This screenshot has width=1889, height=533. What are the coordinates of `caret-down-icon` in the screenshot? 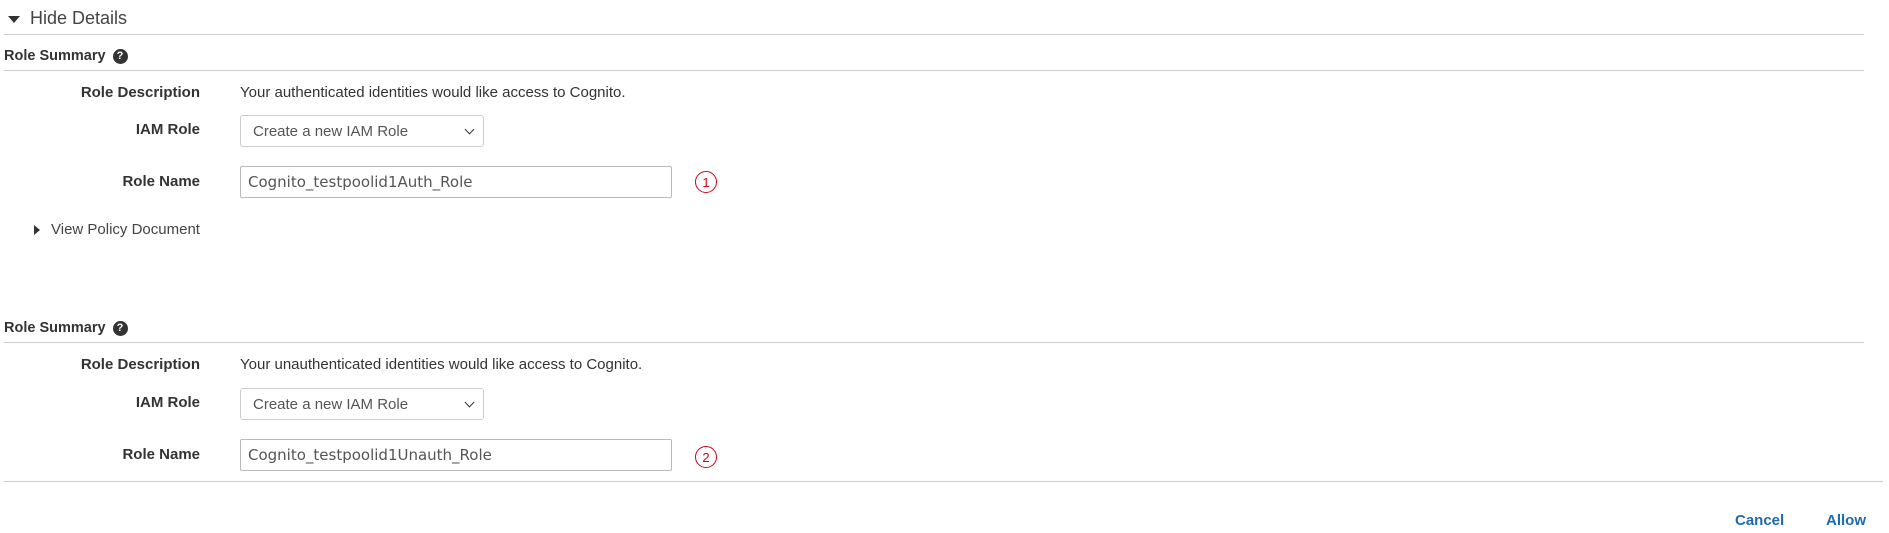 It's located at (14, 19).